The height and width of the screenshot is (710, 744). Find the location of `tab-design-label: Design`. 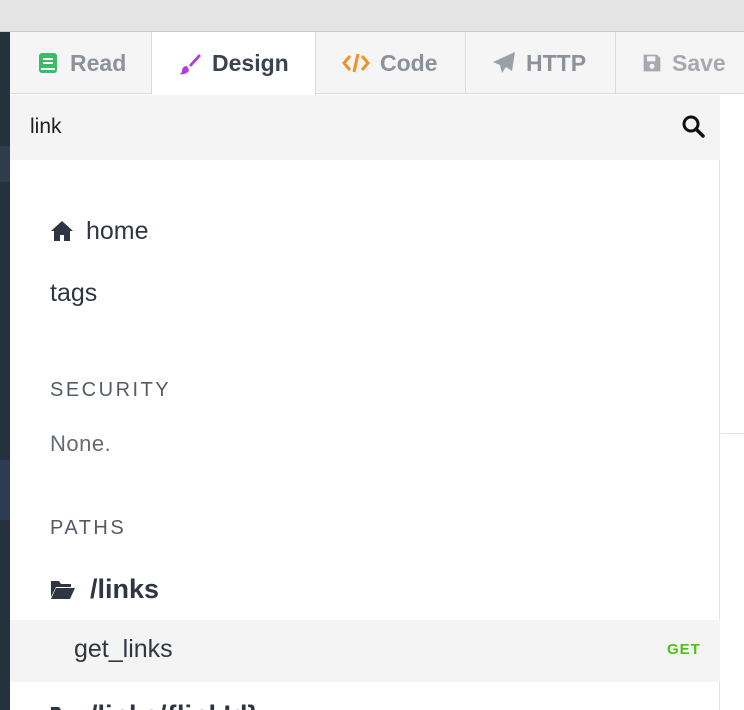

tab-design-label: Design is located at coordinates (250, 63).